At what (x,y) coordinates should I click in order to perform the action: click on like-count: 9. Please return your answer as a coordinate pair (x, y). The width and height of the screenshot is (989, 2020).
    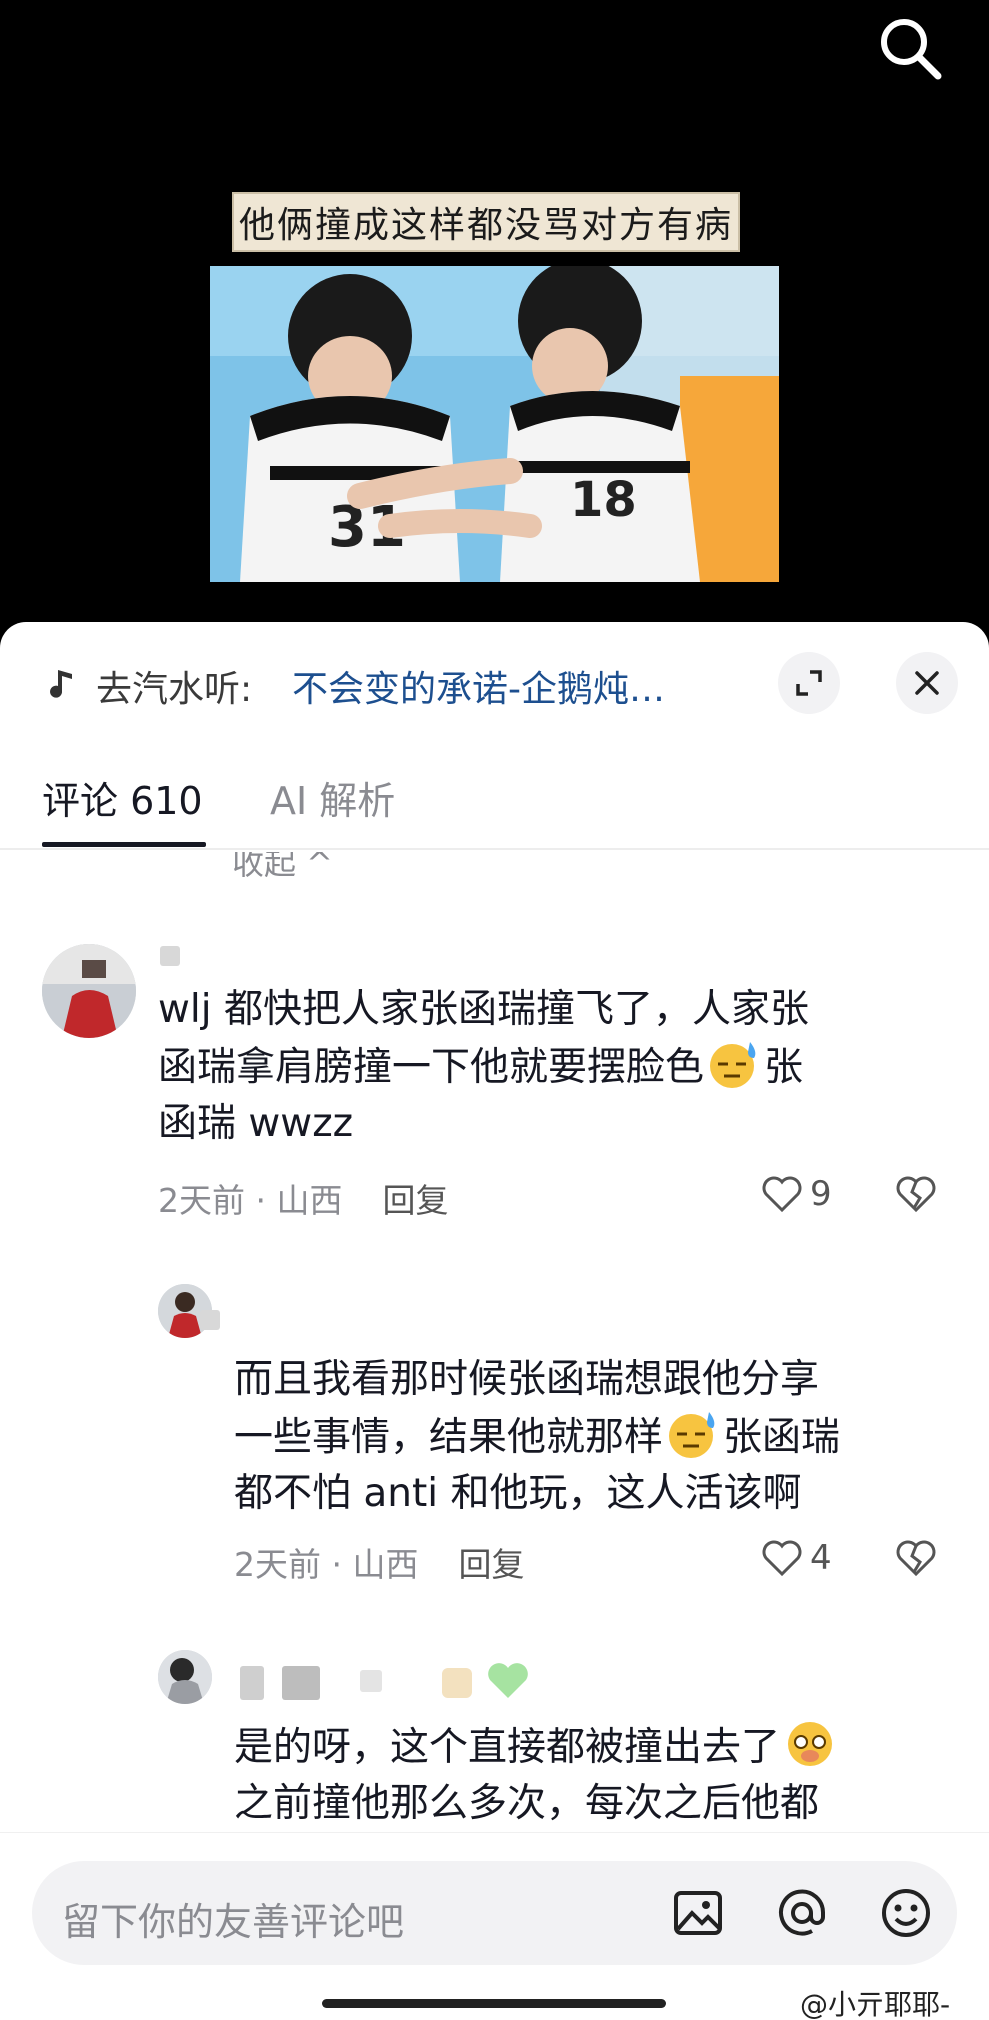
    Looking at the image, I should click on (821, 1194).